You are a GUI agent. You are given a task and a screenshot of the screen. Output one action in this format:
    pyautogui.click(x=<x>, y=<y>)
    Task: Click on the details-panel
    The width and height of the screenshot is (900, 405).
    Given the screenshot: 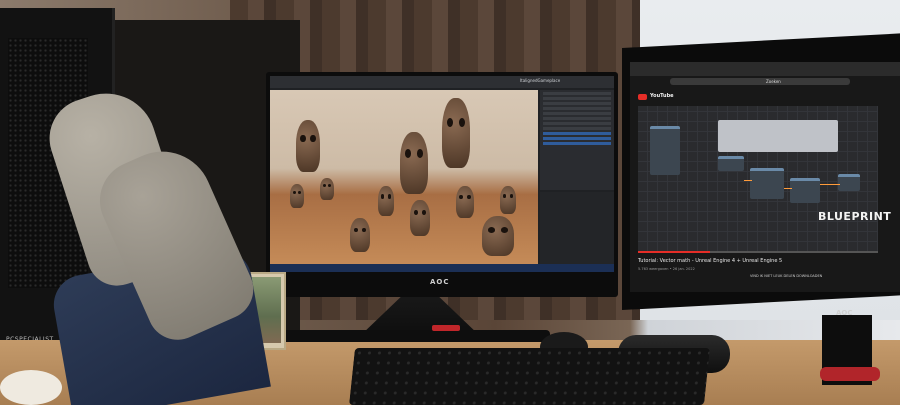 What is the action you would take?
    pyautogui.click(x=577, y=228)
    